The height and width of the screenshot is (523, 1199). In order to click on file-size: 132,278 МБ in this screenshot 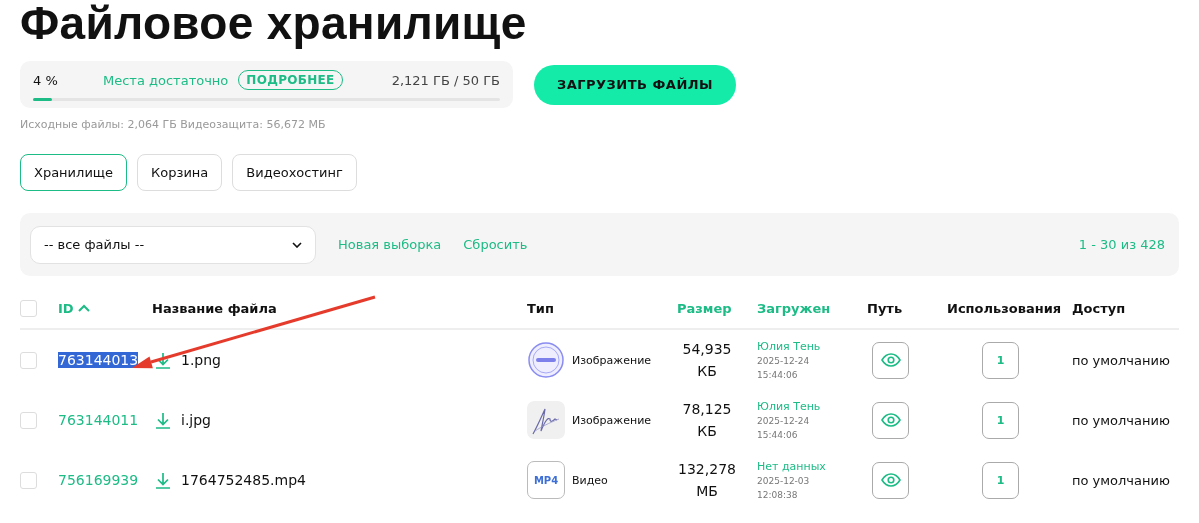, I will do `click(707, 480)`.